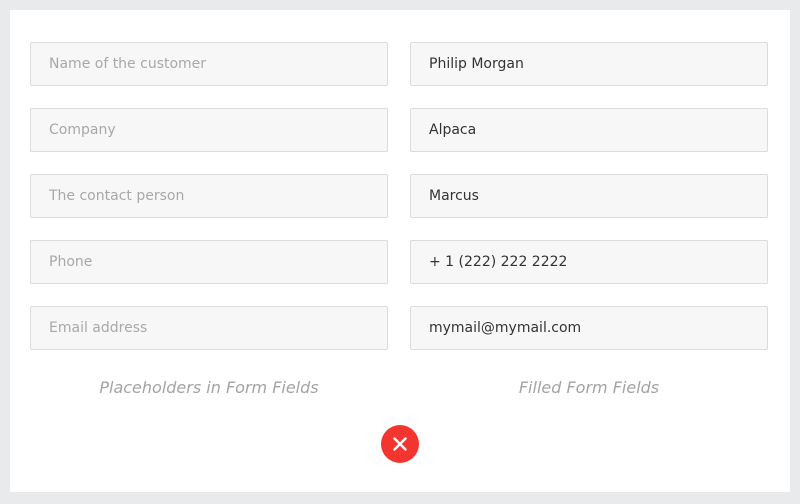  Describe the element at coordinates (589, 328) in the screenshot. I see `email-filled-input` at that location.